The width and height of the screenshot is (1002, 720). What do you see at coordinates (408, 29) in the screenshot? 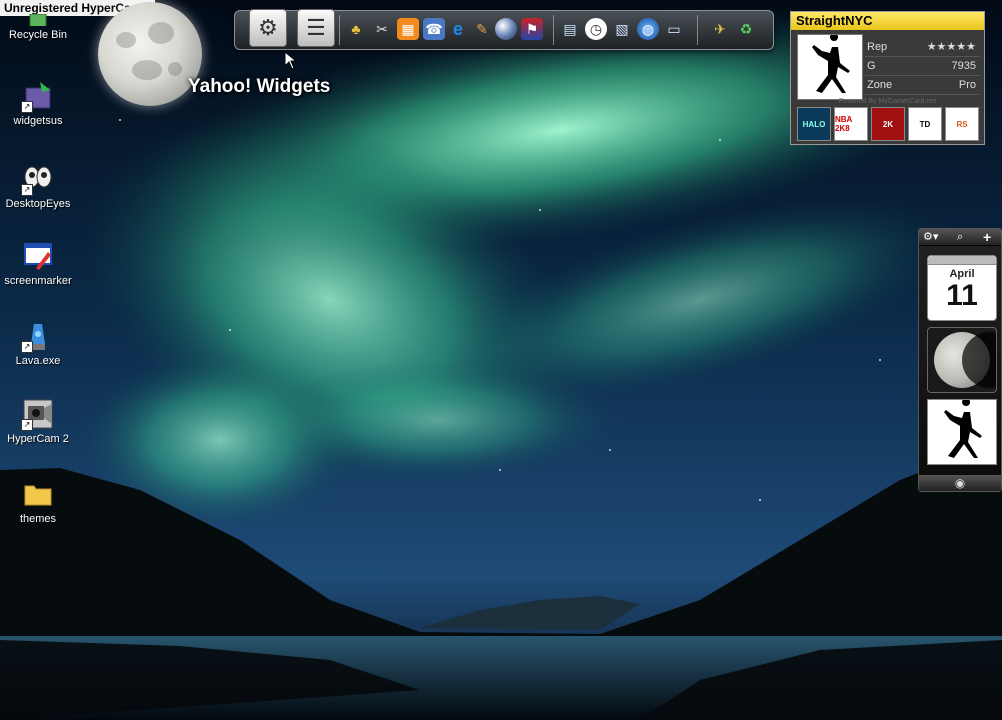
I see `calculator-icon: ▦` at bounding box center [408, 29].